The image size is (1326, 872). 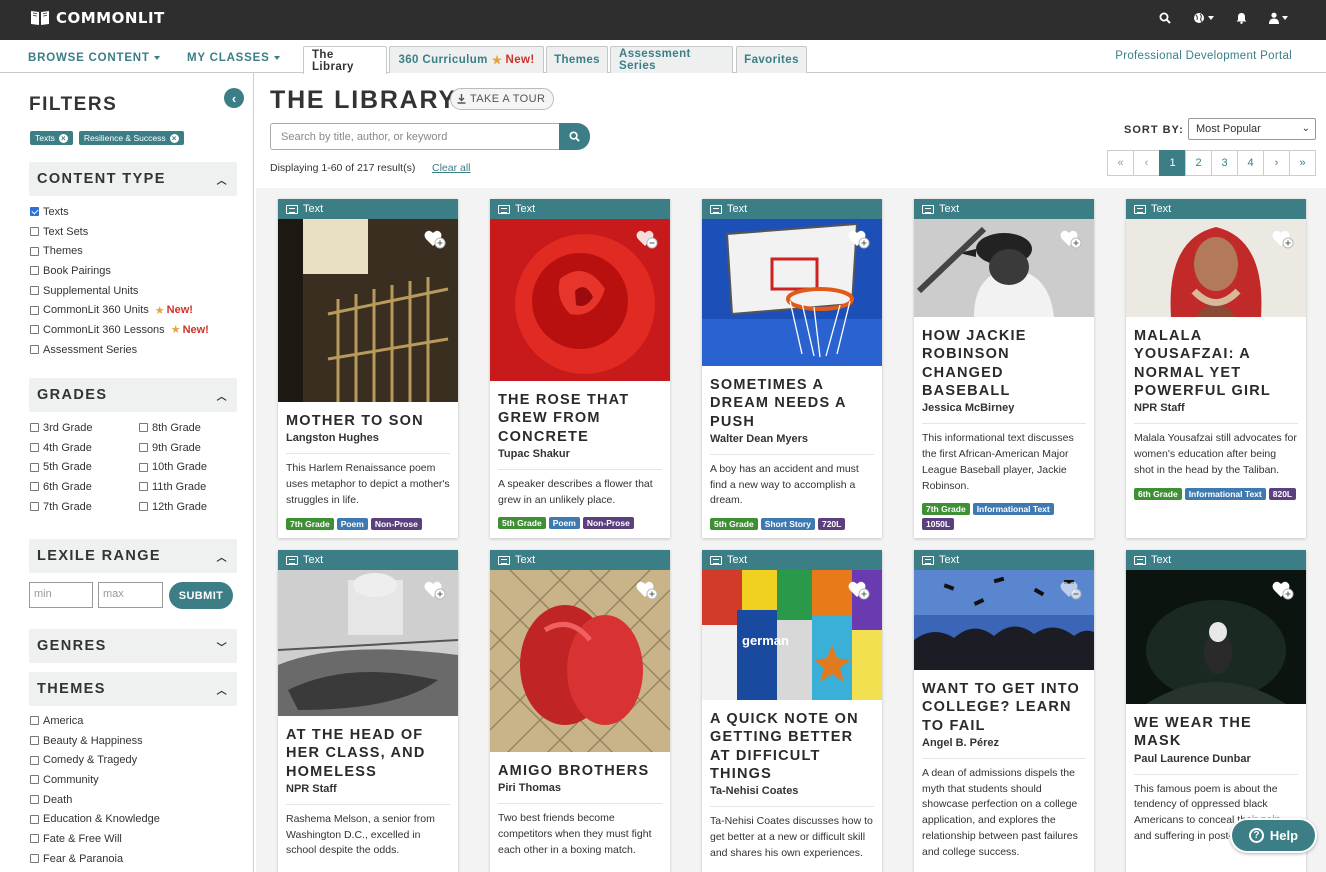 I want to click on checkbox-theme: Comedy & Tragedy, so click(x=95, y=760).